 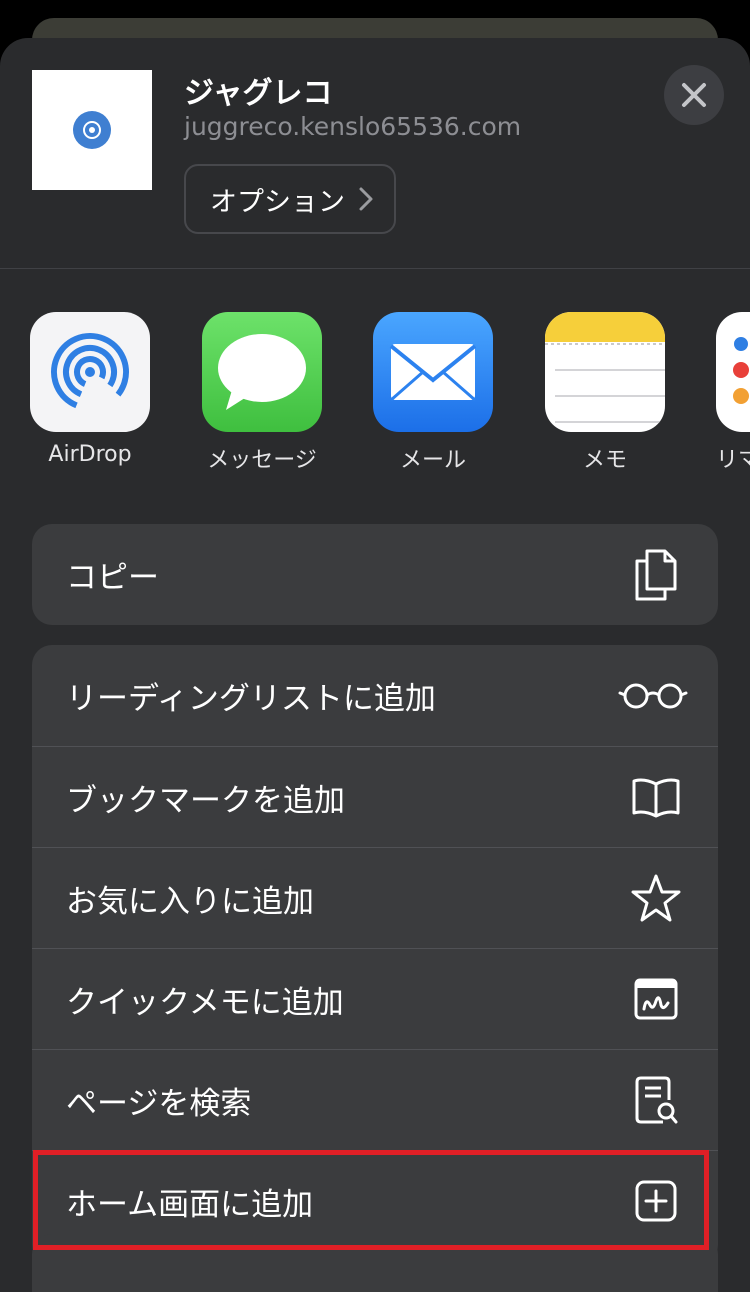 What do you see at coordinates (353, 126) in the screenshot?
I see `site-url: juggreco.kenslo65536.com` at bounding box center [353, 126].